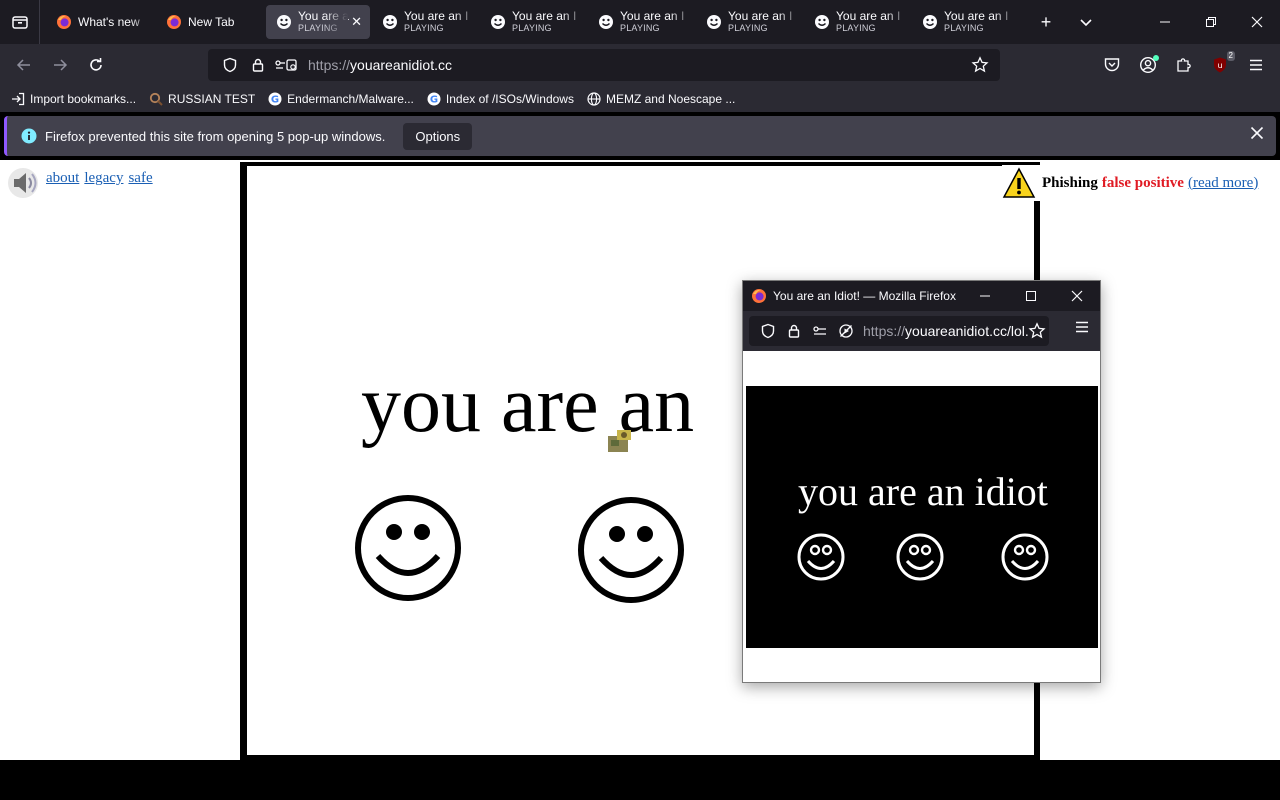  Describe the element at coordinates (921, 516) in the screenshot. I see `popup-content: you are an idiot` at that location.